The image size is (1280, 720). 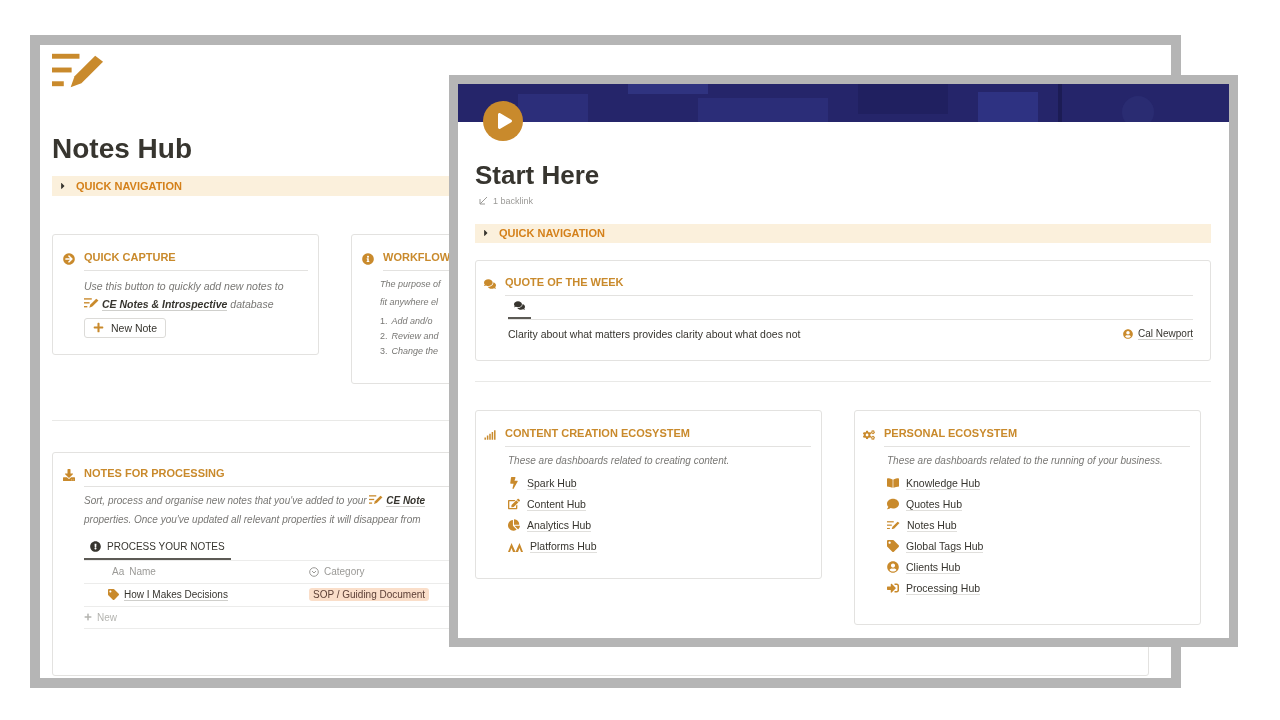 What do you see at coordinates (483, 201) in the screenshot?
I see `arrow-icon` at bounding box center [483, 201].